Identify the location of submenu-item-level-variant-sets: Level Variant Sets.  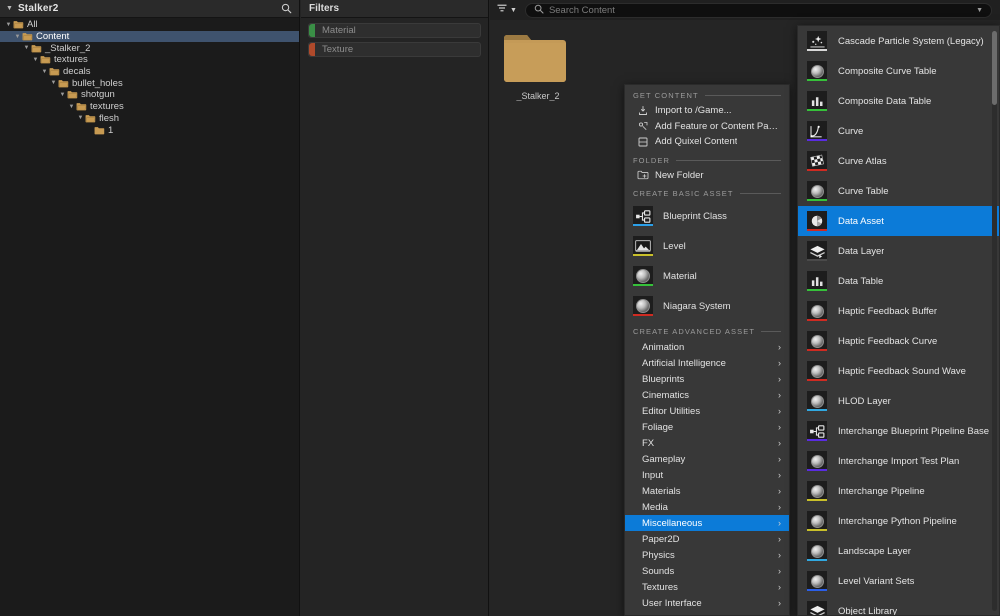
(898, 581).